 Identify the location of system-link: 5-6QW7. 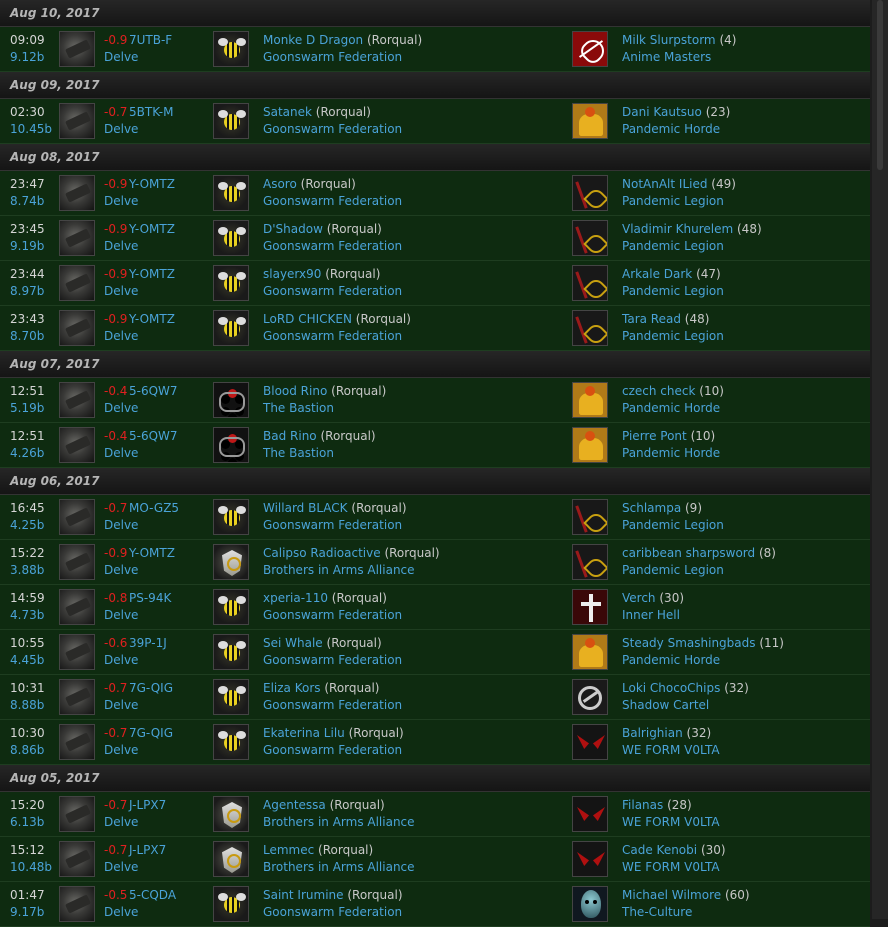
(153, 391).